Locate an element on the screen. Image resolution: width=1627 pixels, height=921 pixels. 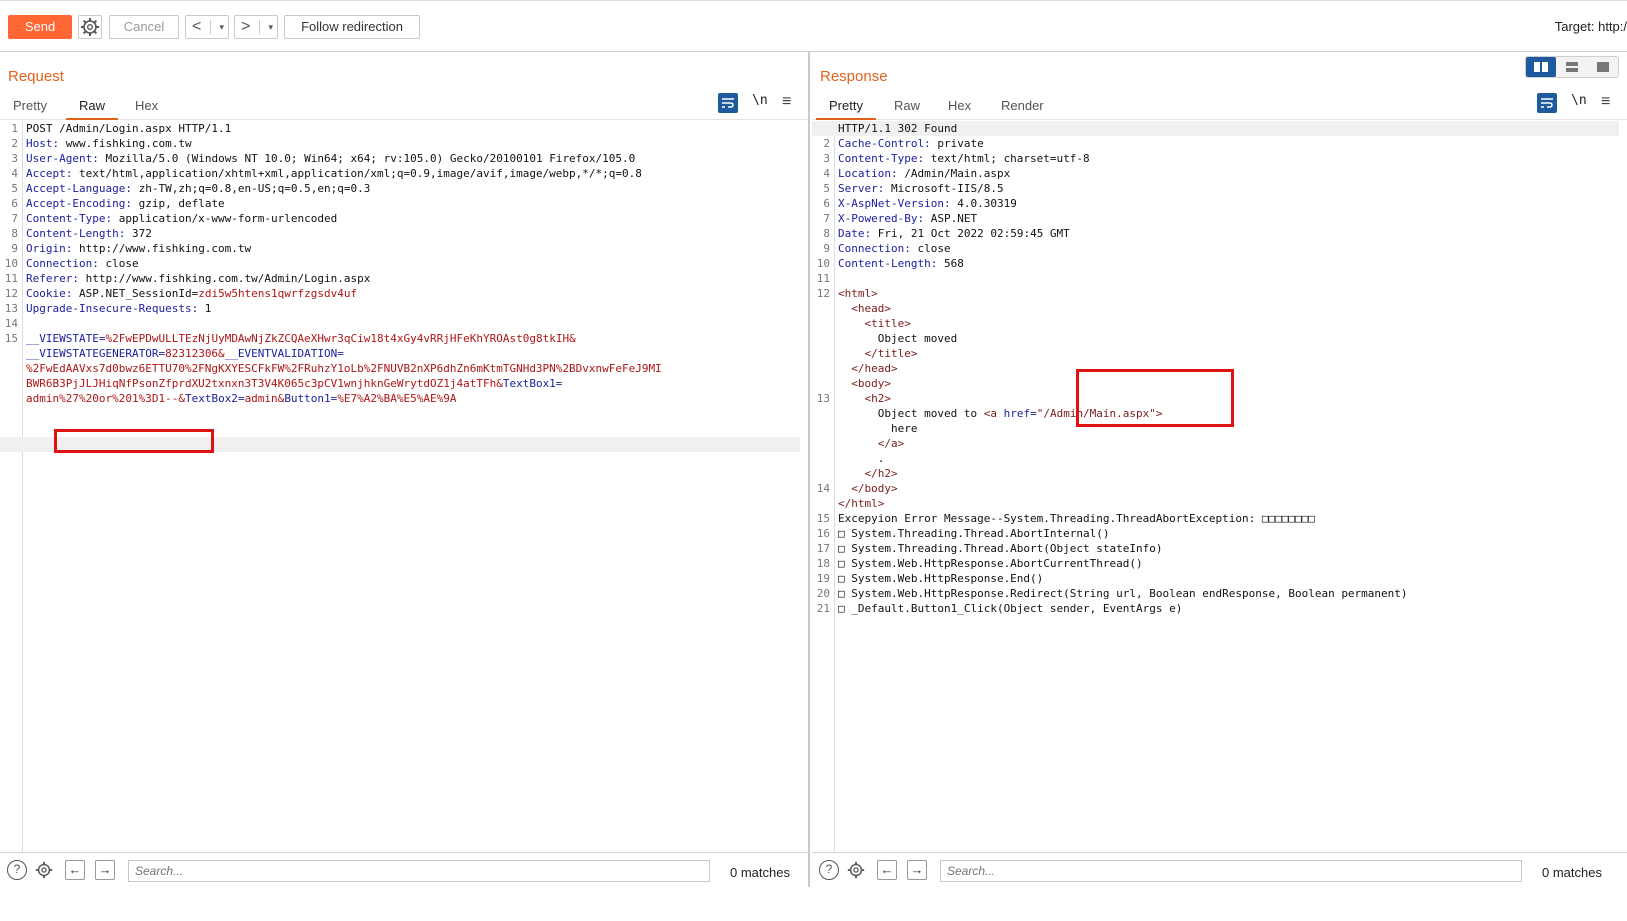
param-name: __VIEWSTATEGENERATOR= is located at coordinates (96, 353).